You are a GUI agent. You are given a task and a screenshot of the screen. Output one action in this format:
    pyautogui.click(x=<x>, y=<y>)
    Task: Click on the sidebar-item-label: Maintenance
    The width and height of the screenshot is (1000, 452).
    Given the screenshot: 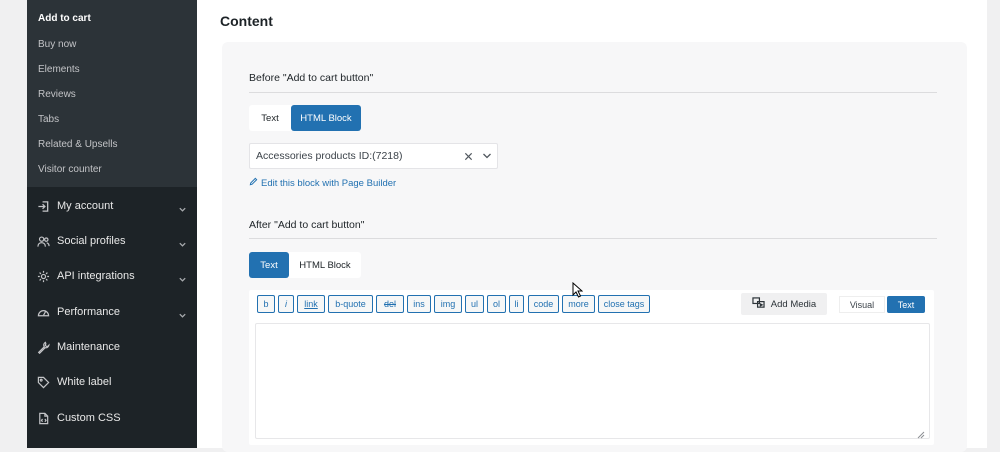 What is the action you would take?
    pyautogui.click(x=88, y=347)
    